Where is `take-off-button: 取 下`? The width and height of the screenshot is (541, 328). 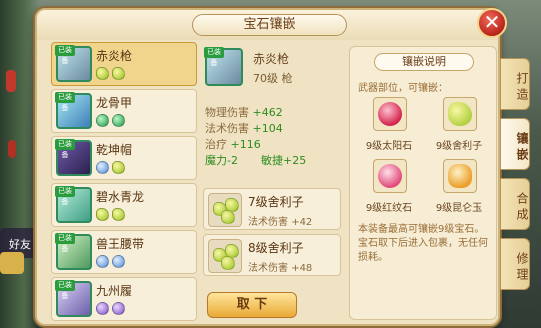 take-off-button: 取 下 is located at coordinates (252, 305).